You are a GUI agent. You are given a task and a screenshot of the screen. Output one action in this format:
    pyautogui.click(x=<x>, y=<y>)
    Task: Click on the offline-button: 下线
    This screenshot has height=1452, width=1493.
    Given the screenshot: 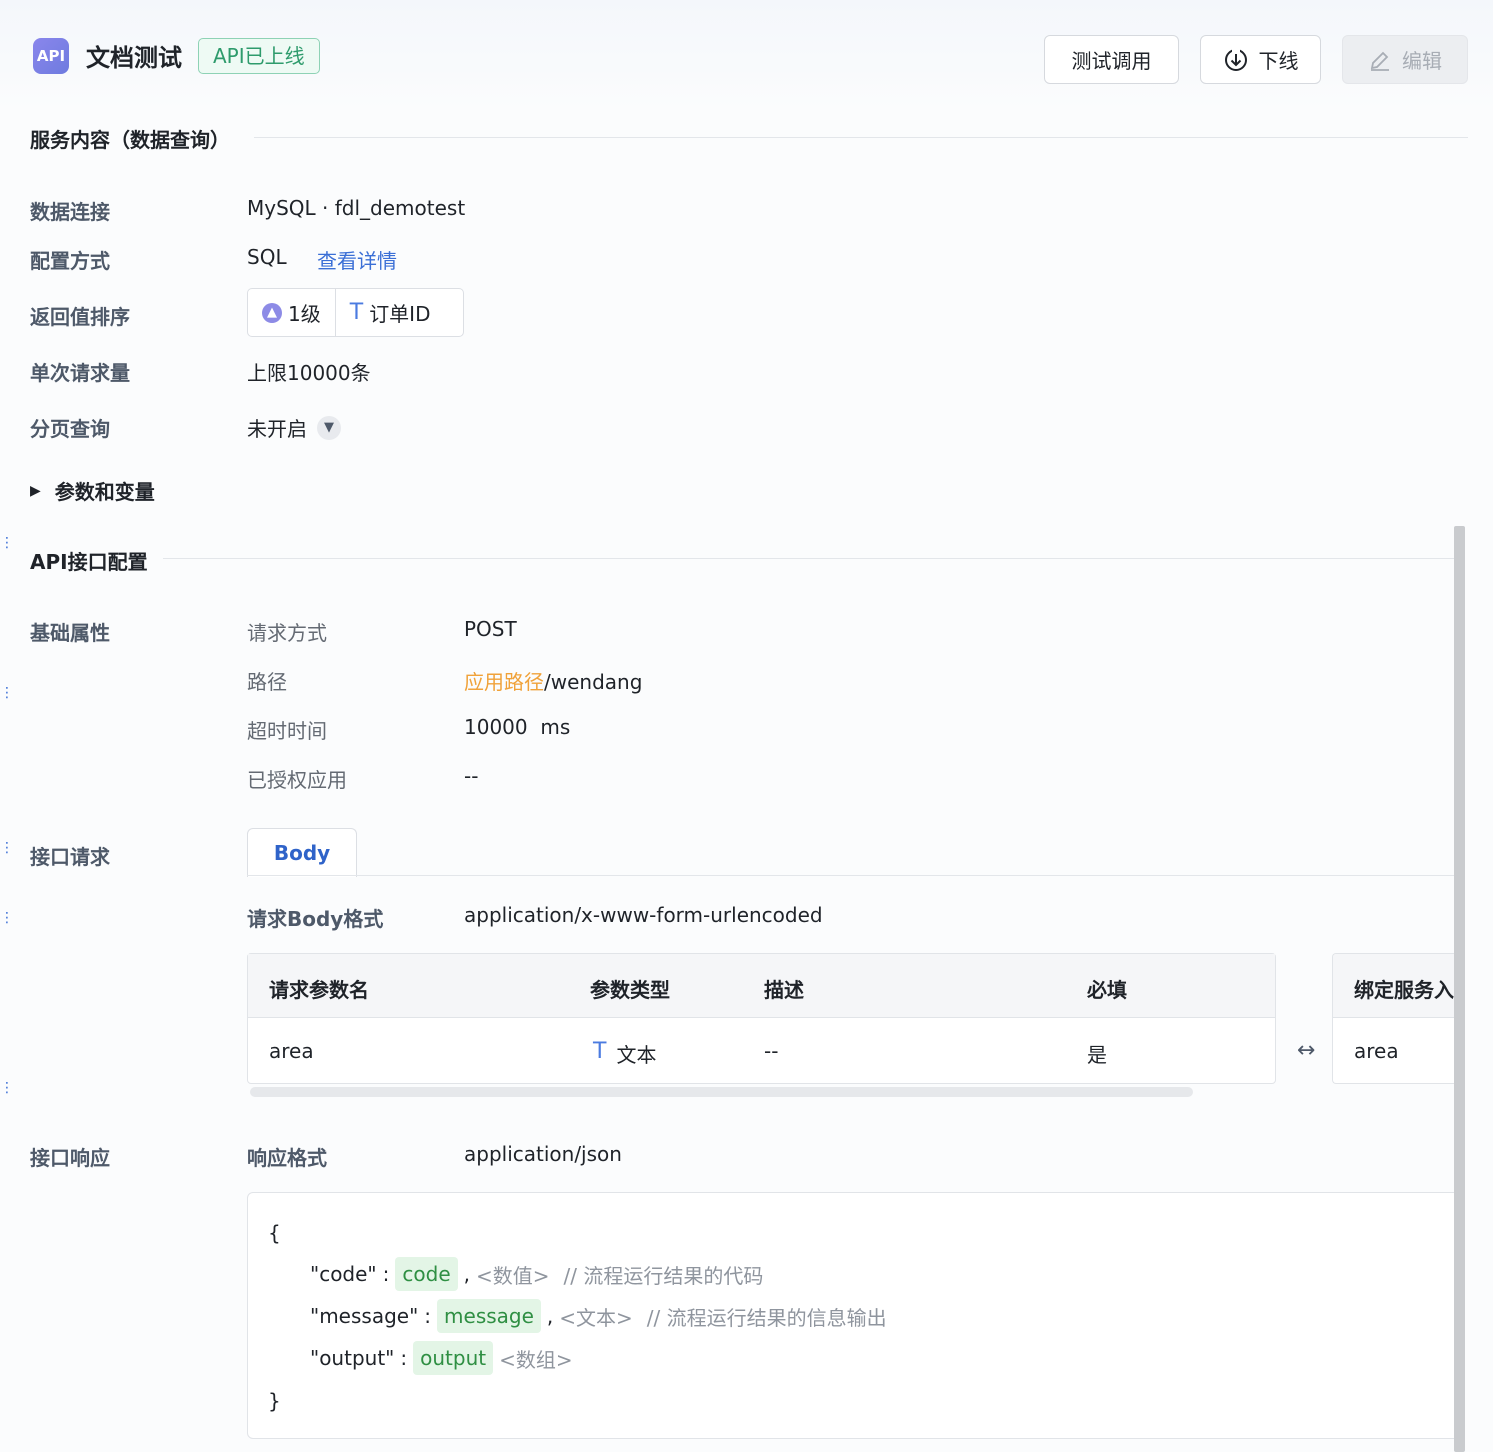 What is the action you would take?
    pyautogui.click(x=1260, y=59)
    